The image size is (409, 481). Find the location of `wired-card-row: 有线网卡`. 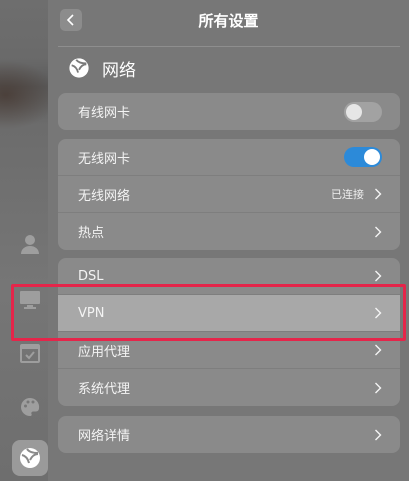

wired-card-row: 有线网卡 is located at coordinates (229, 111).